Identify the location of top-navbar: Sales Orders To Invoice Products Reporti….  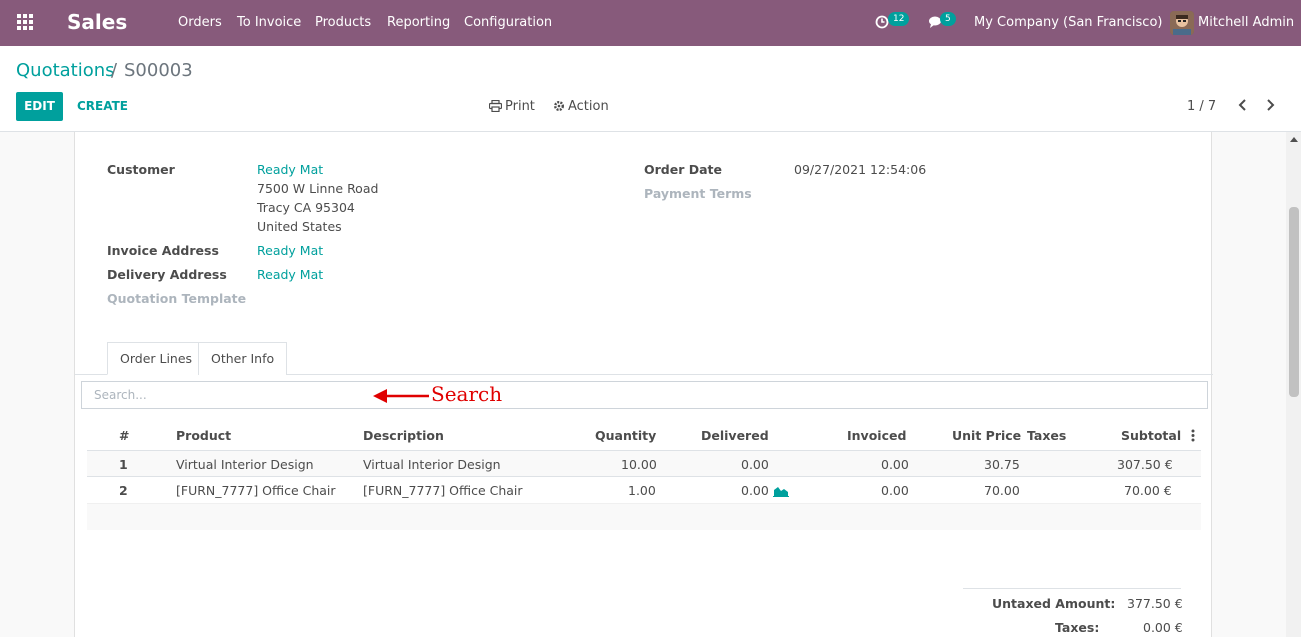
(650, 23).